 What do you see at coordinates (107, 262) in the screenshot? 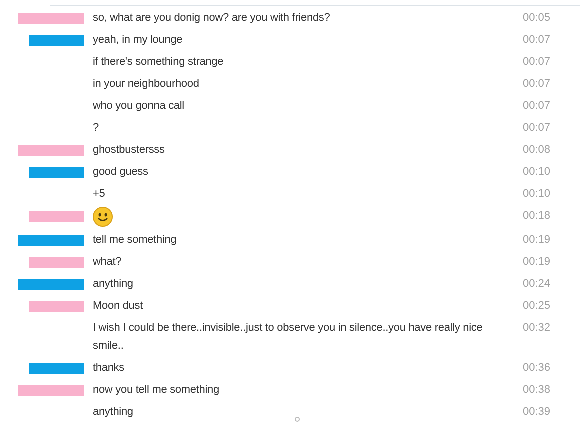
I see `message-text: what?` at bounding box center [107, 262].